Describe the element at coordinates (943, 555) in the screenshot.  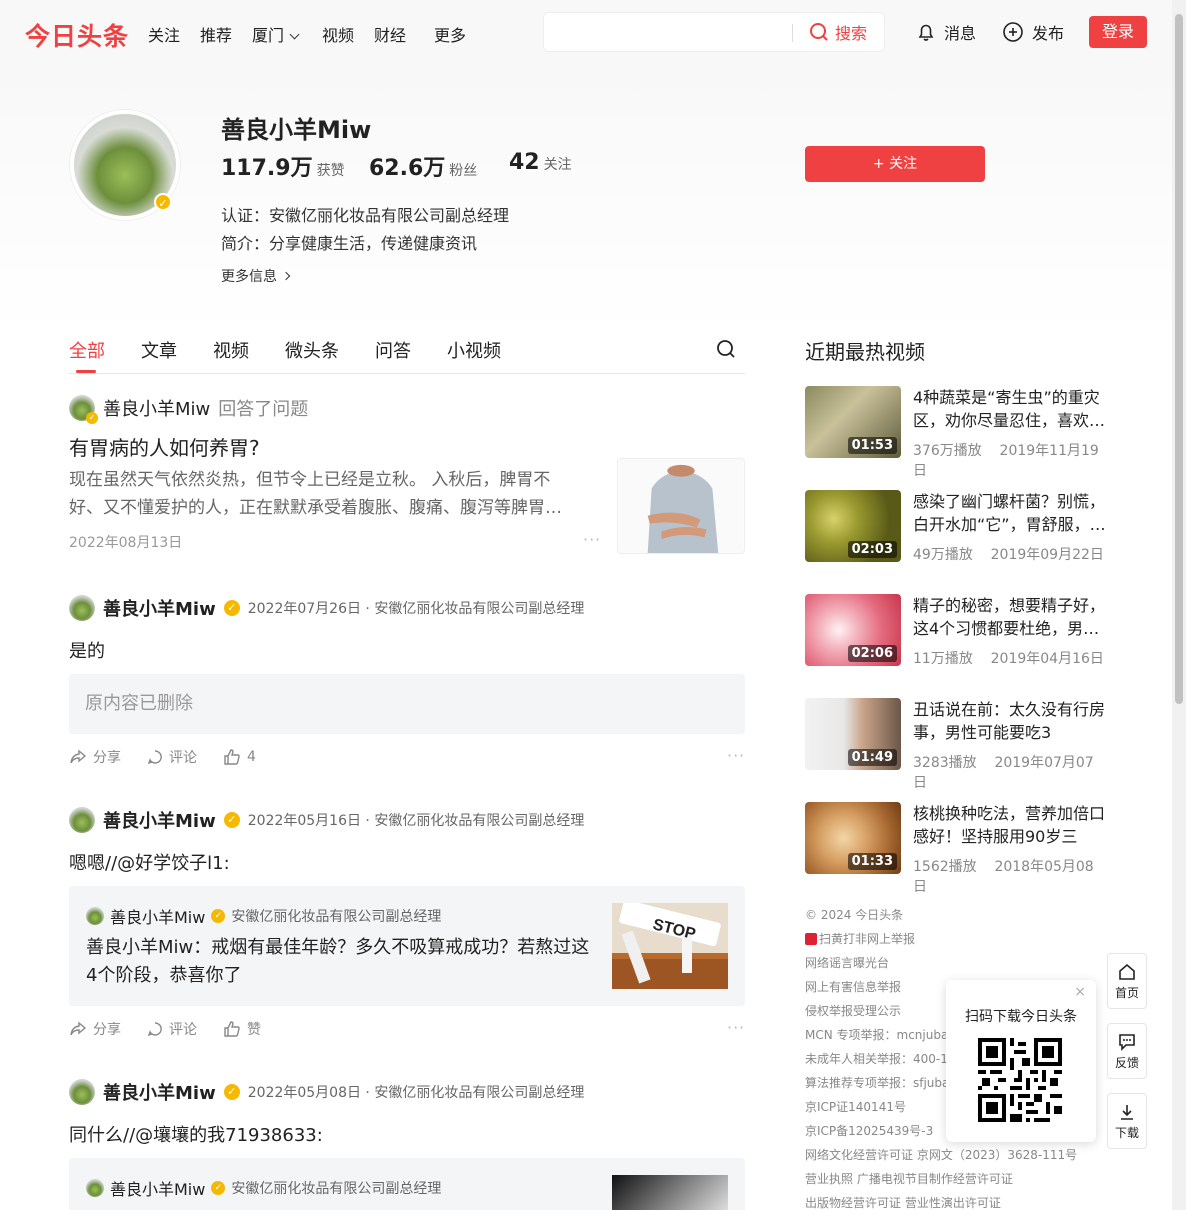
I see `video-plays: 49万播放` at that location.